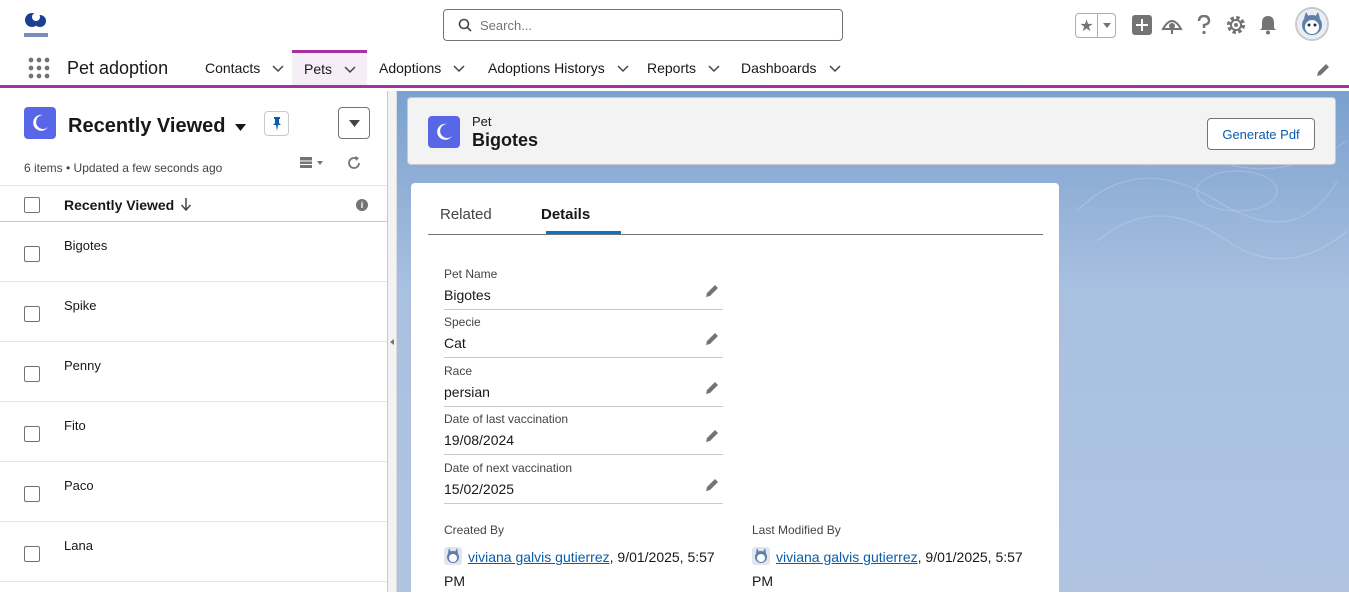 This screenshot has width=1349, height=593. I want to click on nav-tab-reports: Reports, so click(683, 67).